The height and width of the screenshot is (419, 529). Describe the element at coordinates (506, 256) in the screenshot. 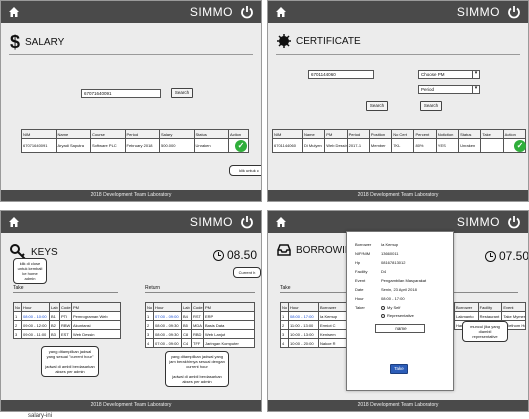

I see `current-time: 07.50` at that location.